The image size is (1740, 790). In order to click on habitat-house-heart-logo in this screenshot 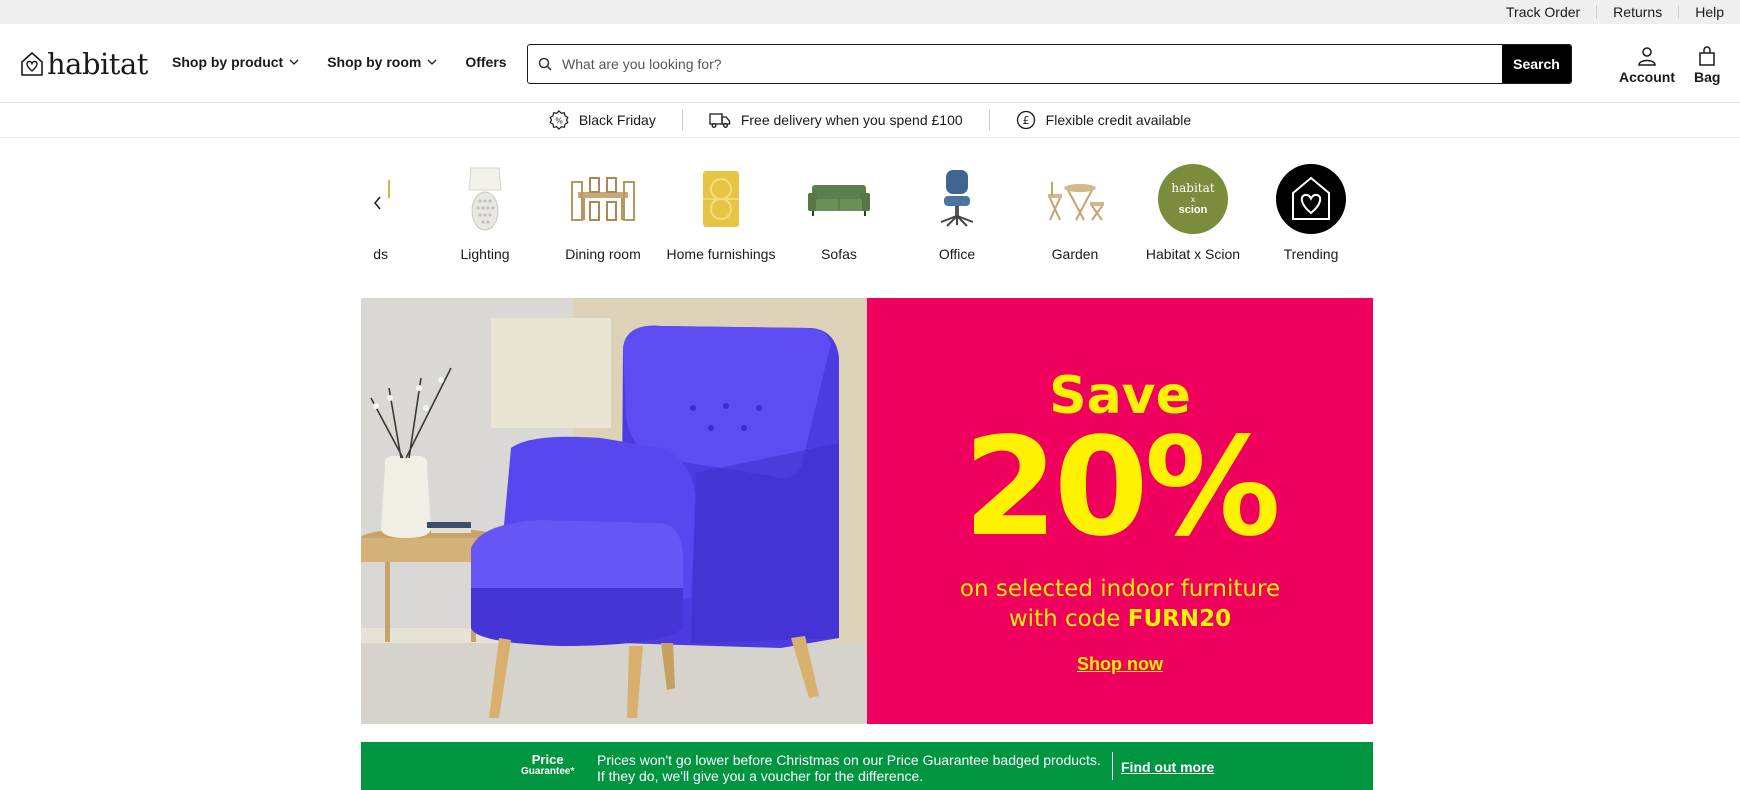, I will do `click(1311, 199)`.